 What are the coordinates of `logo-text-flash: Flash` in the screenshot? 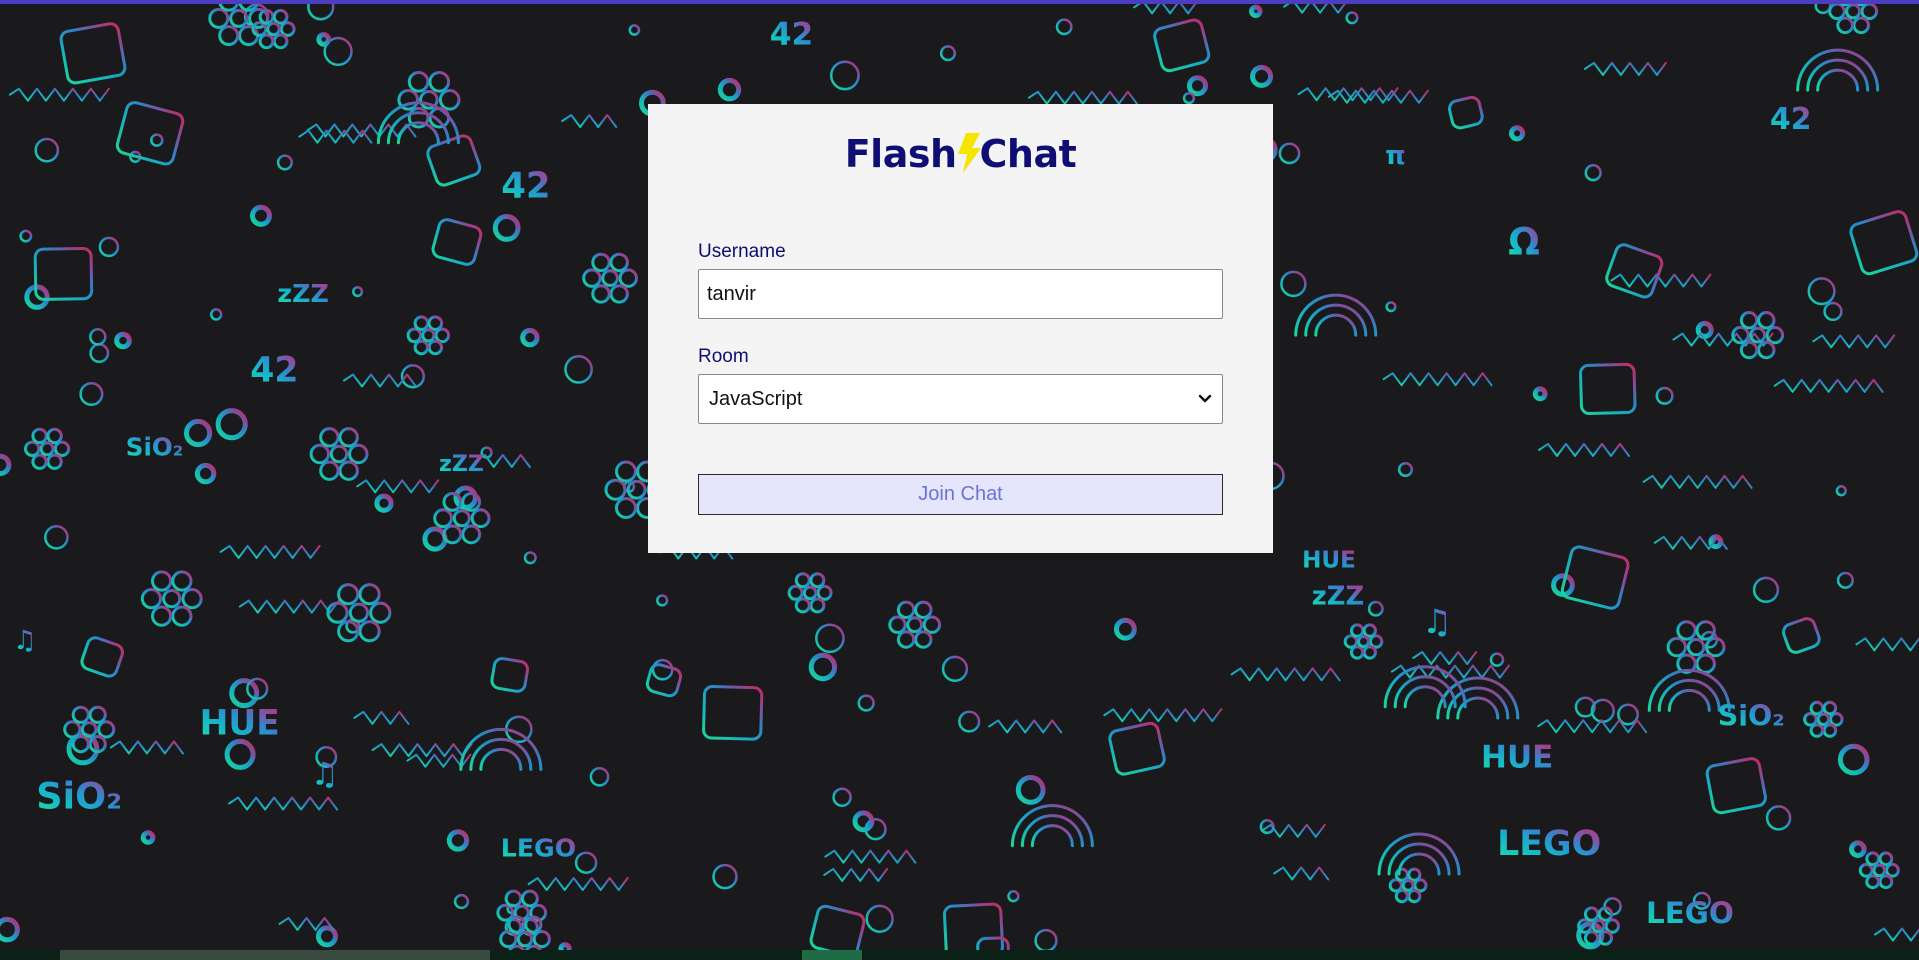 It's located at (900, 154).